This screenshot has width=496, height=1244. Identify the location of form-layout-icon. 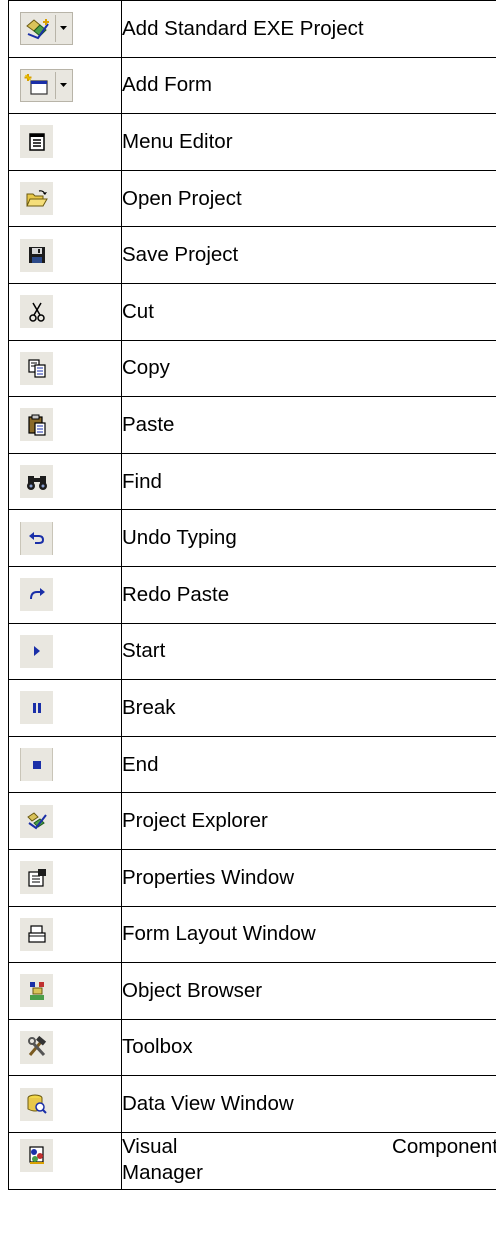
(36, 934).